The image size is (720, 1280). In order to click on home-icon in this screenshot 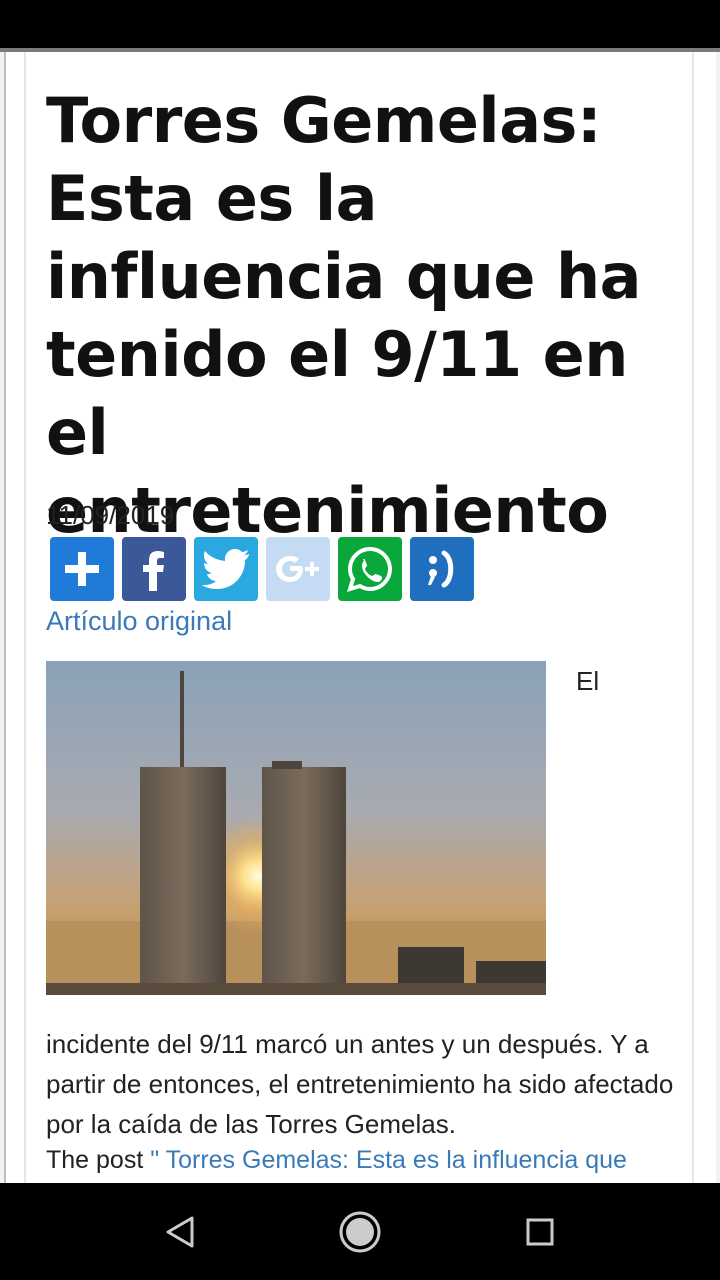, I will do `click(360, 1232)`.